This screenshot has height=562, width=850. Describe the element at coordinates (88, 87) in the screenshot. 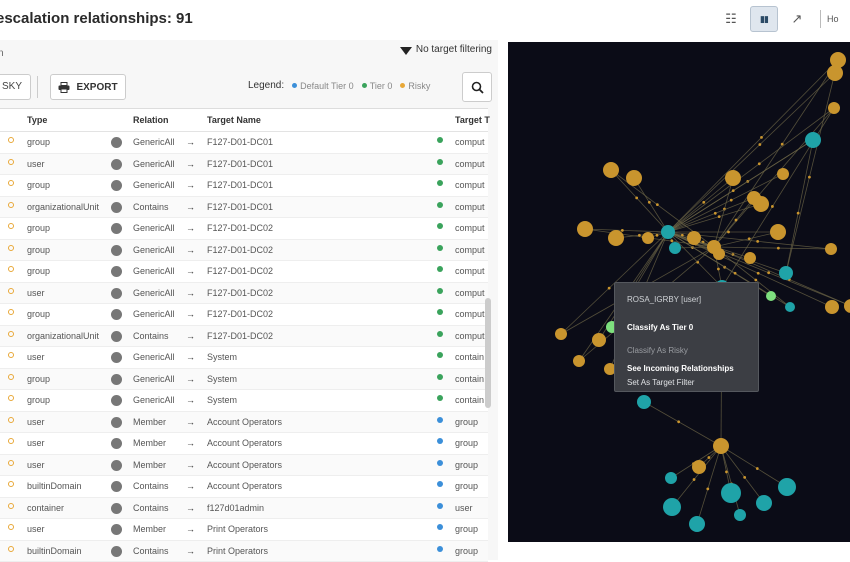

I see `export-button: EXPORT` at that location.